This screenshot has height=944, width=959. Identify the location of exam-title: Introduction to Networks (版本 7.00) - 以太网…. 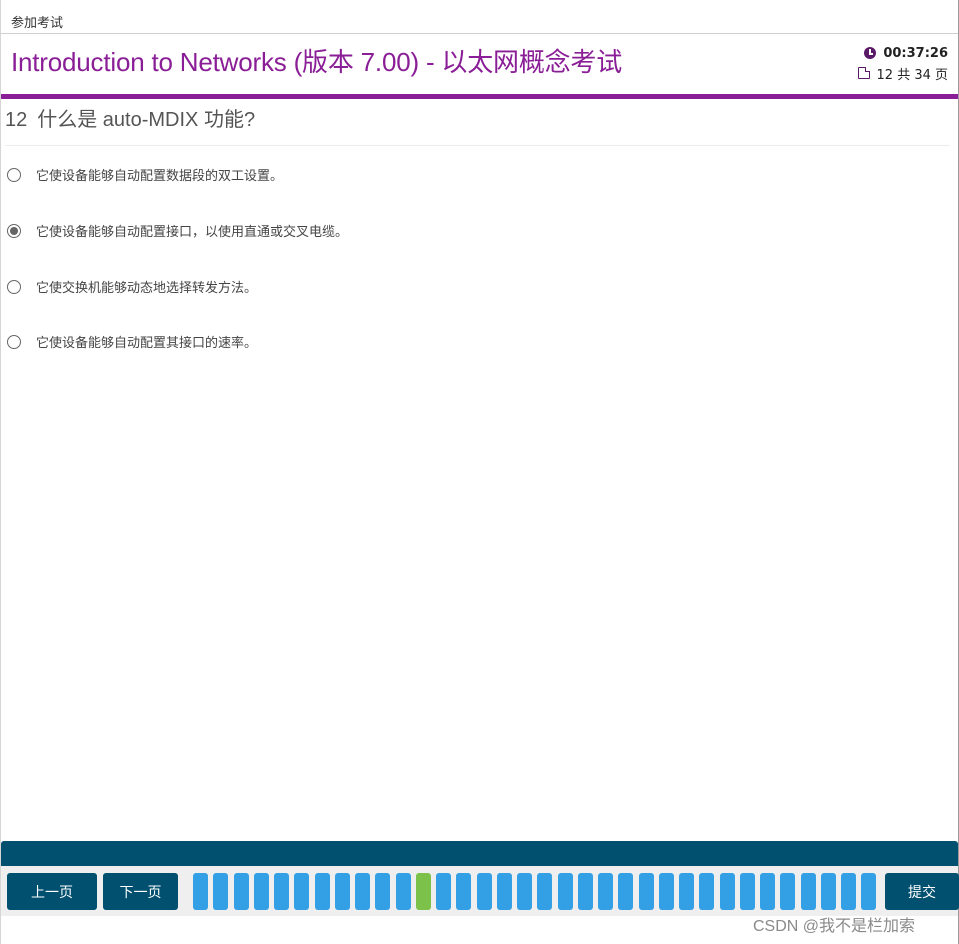
(317, 62).